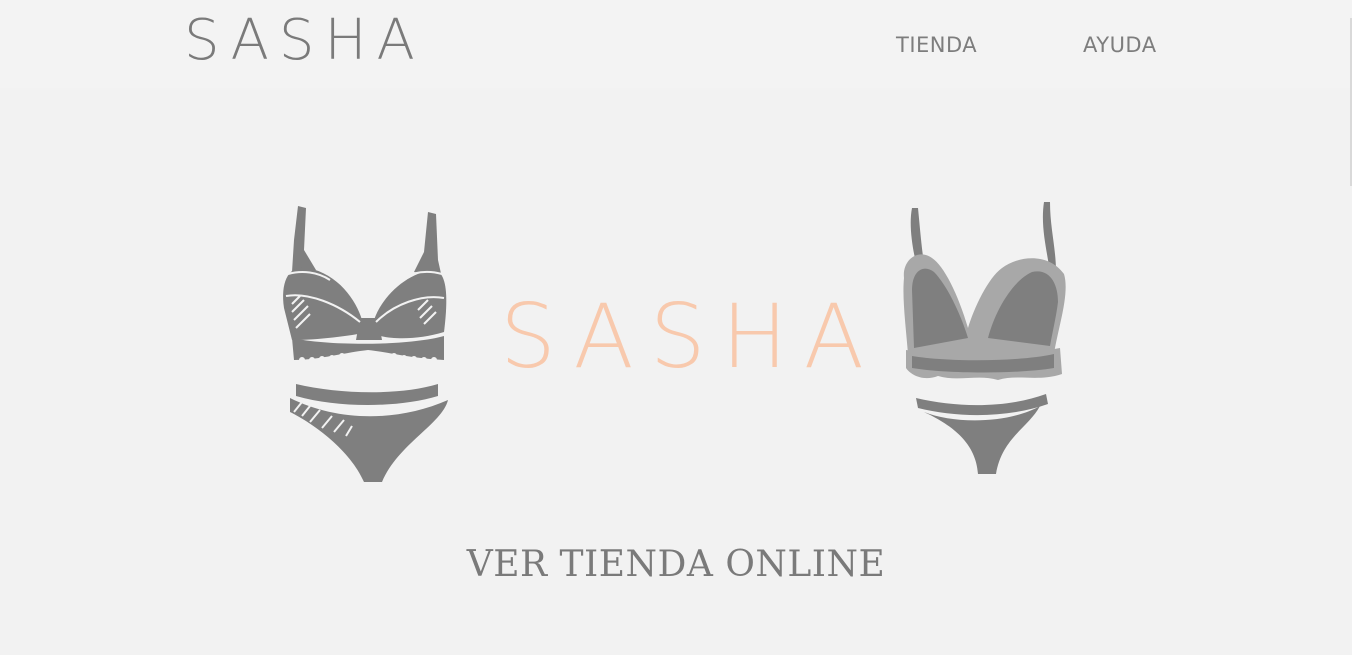 The height and width of the screenshot is (655, 1352). I want to click on bra-and-panty-icon, so click(365, 344).